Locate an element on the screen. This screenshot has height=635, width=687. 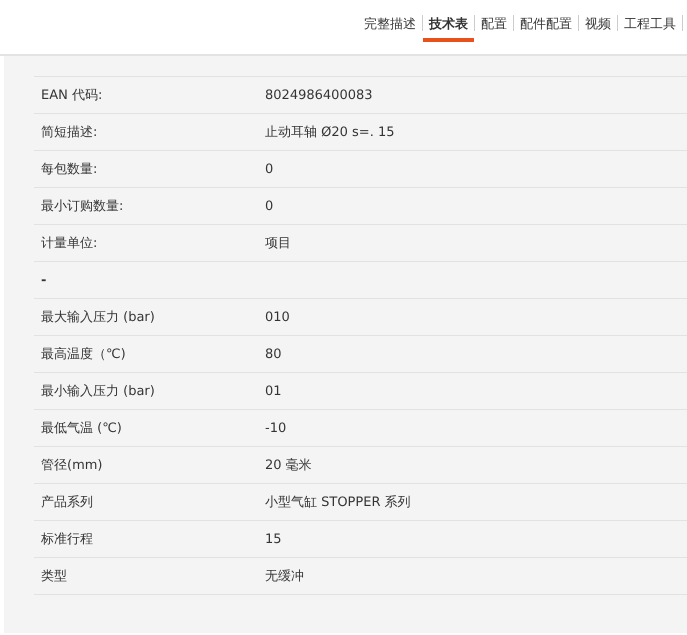
spec-value: -10 is located at coordinates (275, 428).